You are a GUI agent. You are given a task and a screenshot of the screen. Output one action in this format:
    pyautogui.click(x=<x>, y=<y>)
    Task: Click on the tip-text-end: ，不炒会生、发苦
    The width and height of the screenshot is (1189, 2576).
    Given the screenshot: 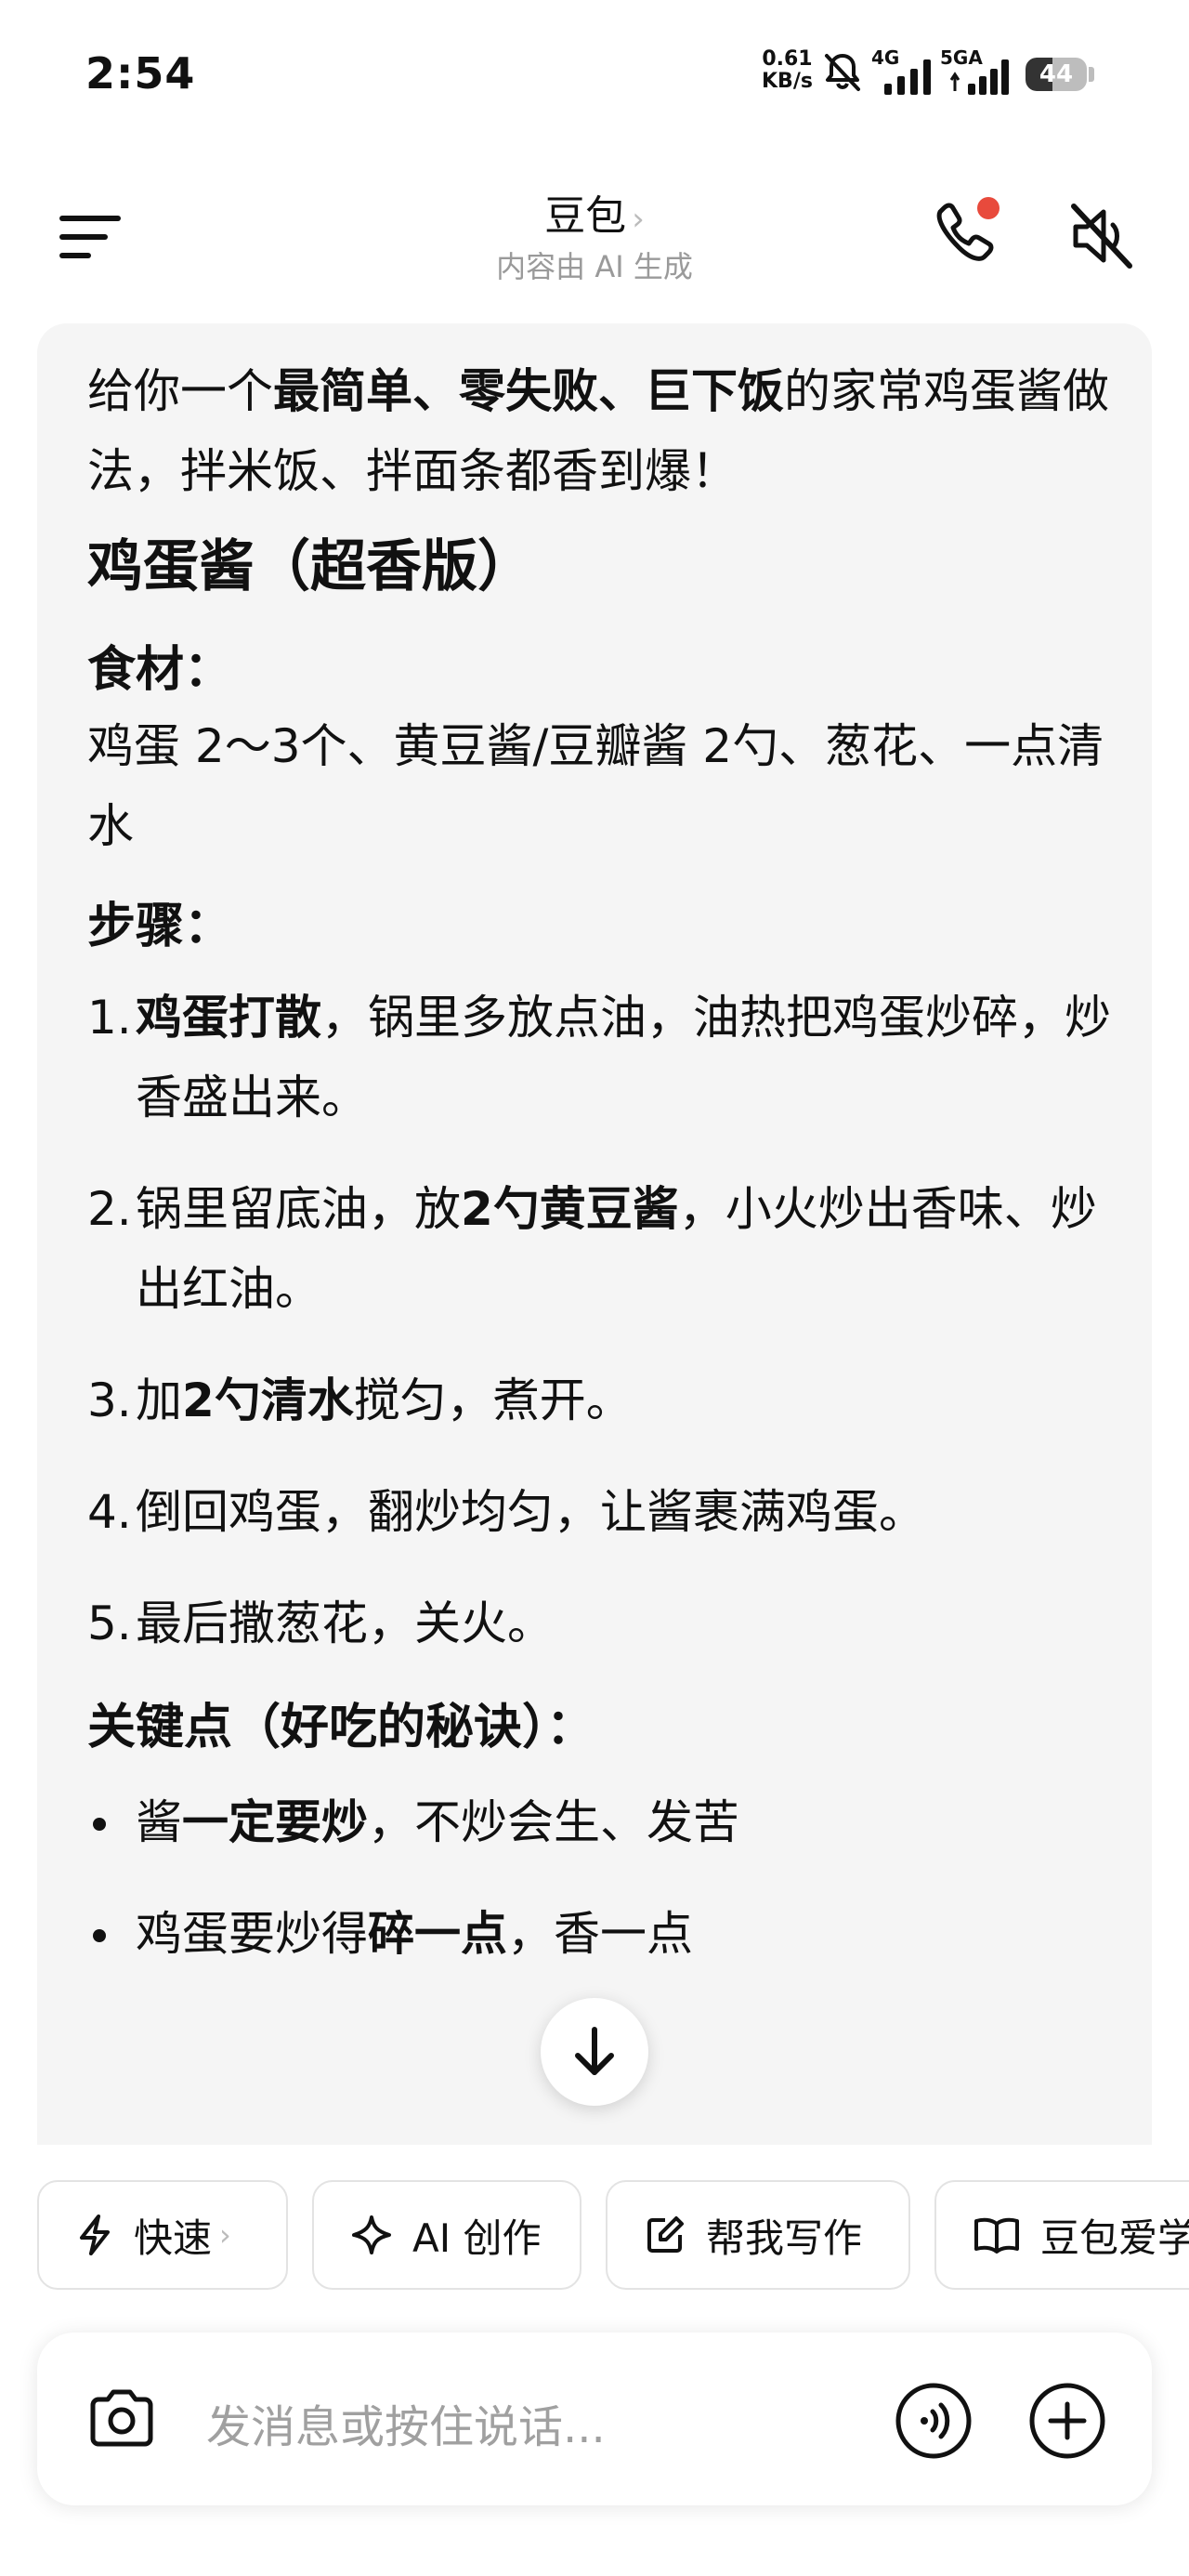 What is the action you would take?
    pyautogui.click(x=553, y=1822)
    